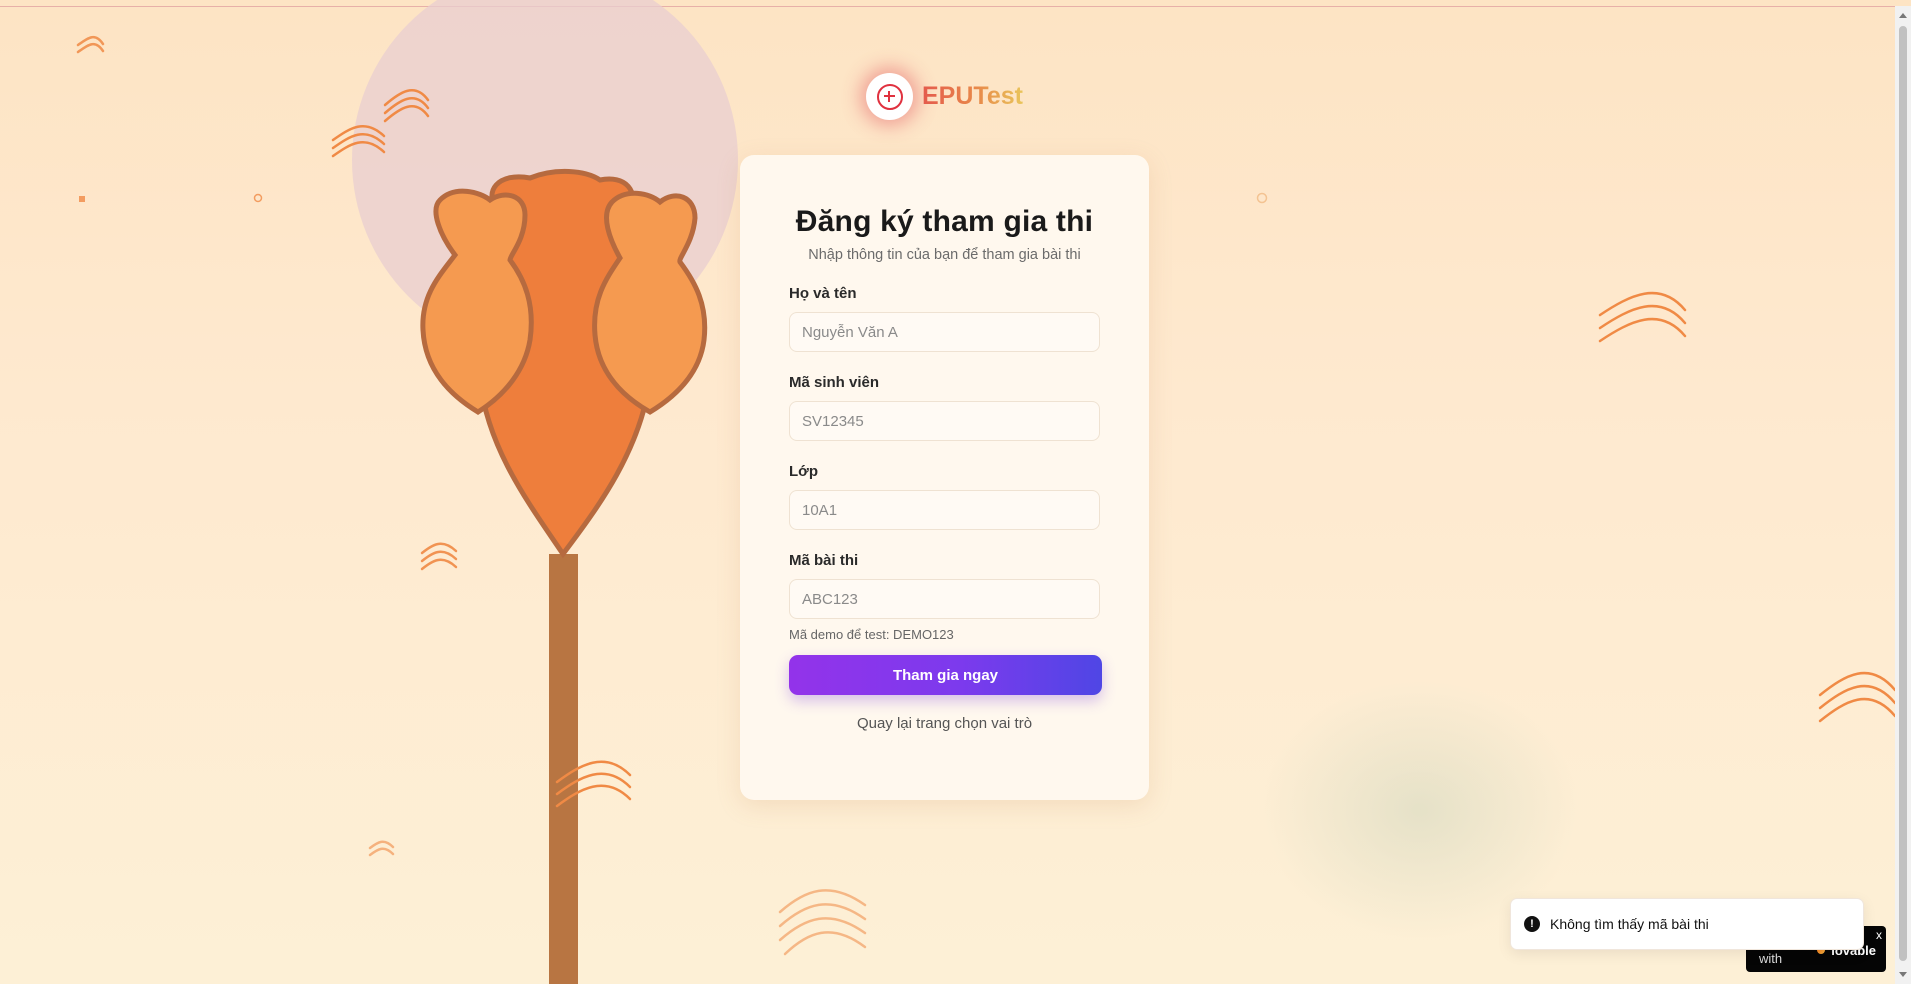 The width and height of the screenshot is (1911, 984). I want to click on class-input, so click(944, 510).